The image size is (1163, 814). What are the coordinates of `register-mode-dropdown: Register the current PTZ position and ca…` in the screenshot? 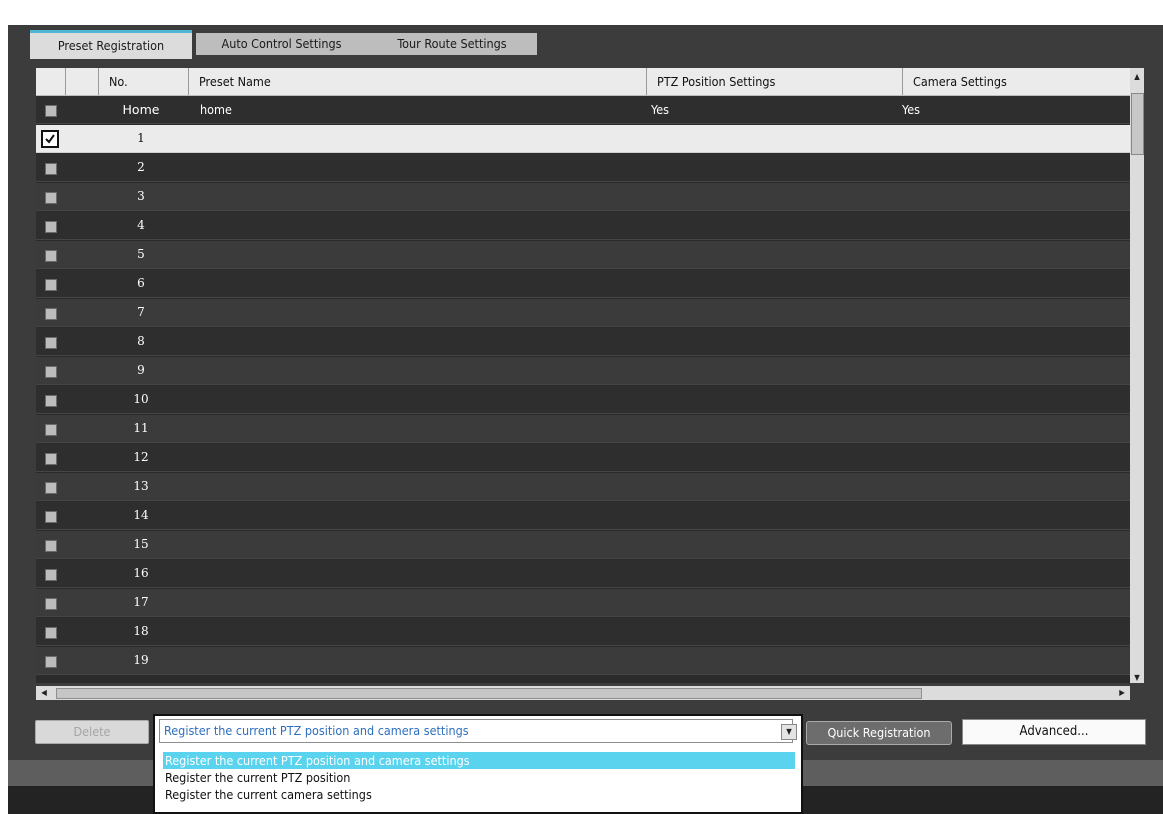 It's located at (478, 764).